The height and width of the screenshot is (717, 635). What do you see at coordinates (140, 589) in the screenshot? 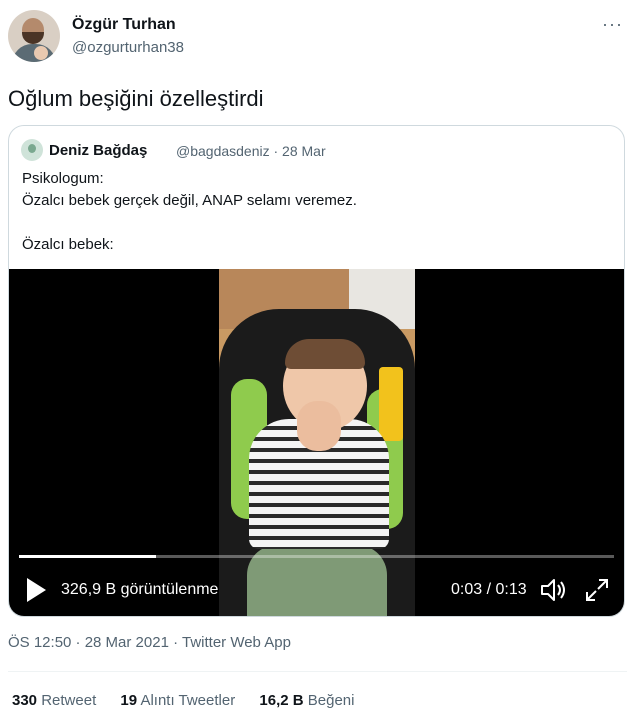
I see `view-count: 326,9 B görüntülenme` at bounding box center [140, 589].